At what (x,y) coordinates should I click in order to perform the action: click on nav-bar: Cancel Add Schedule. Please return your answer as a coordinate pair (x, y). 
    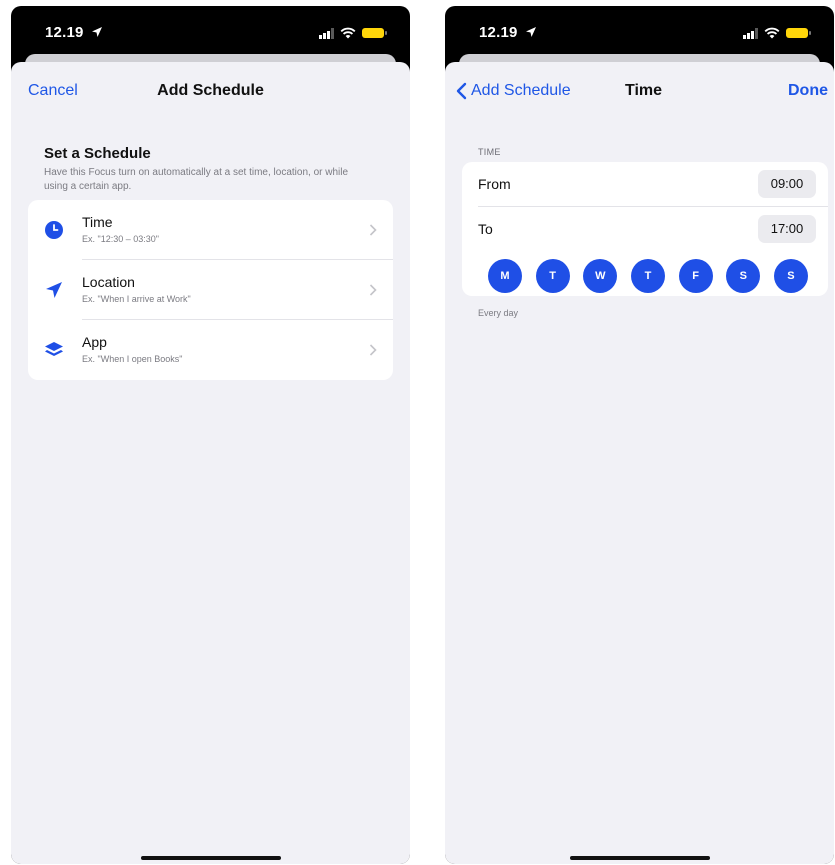
    Looking at the image, I should click on (210, 93).